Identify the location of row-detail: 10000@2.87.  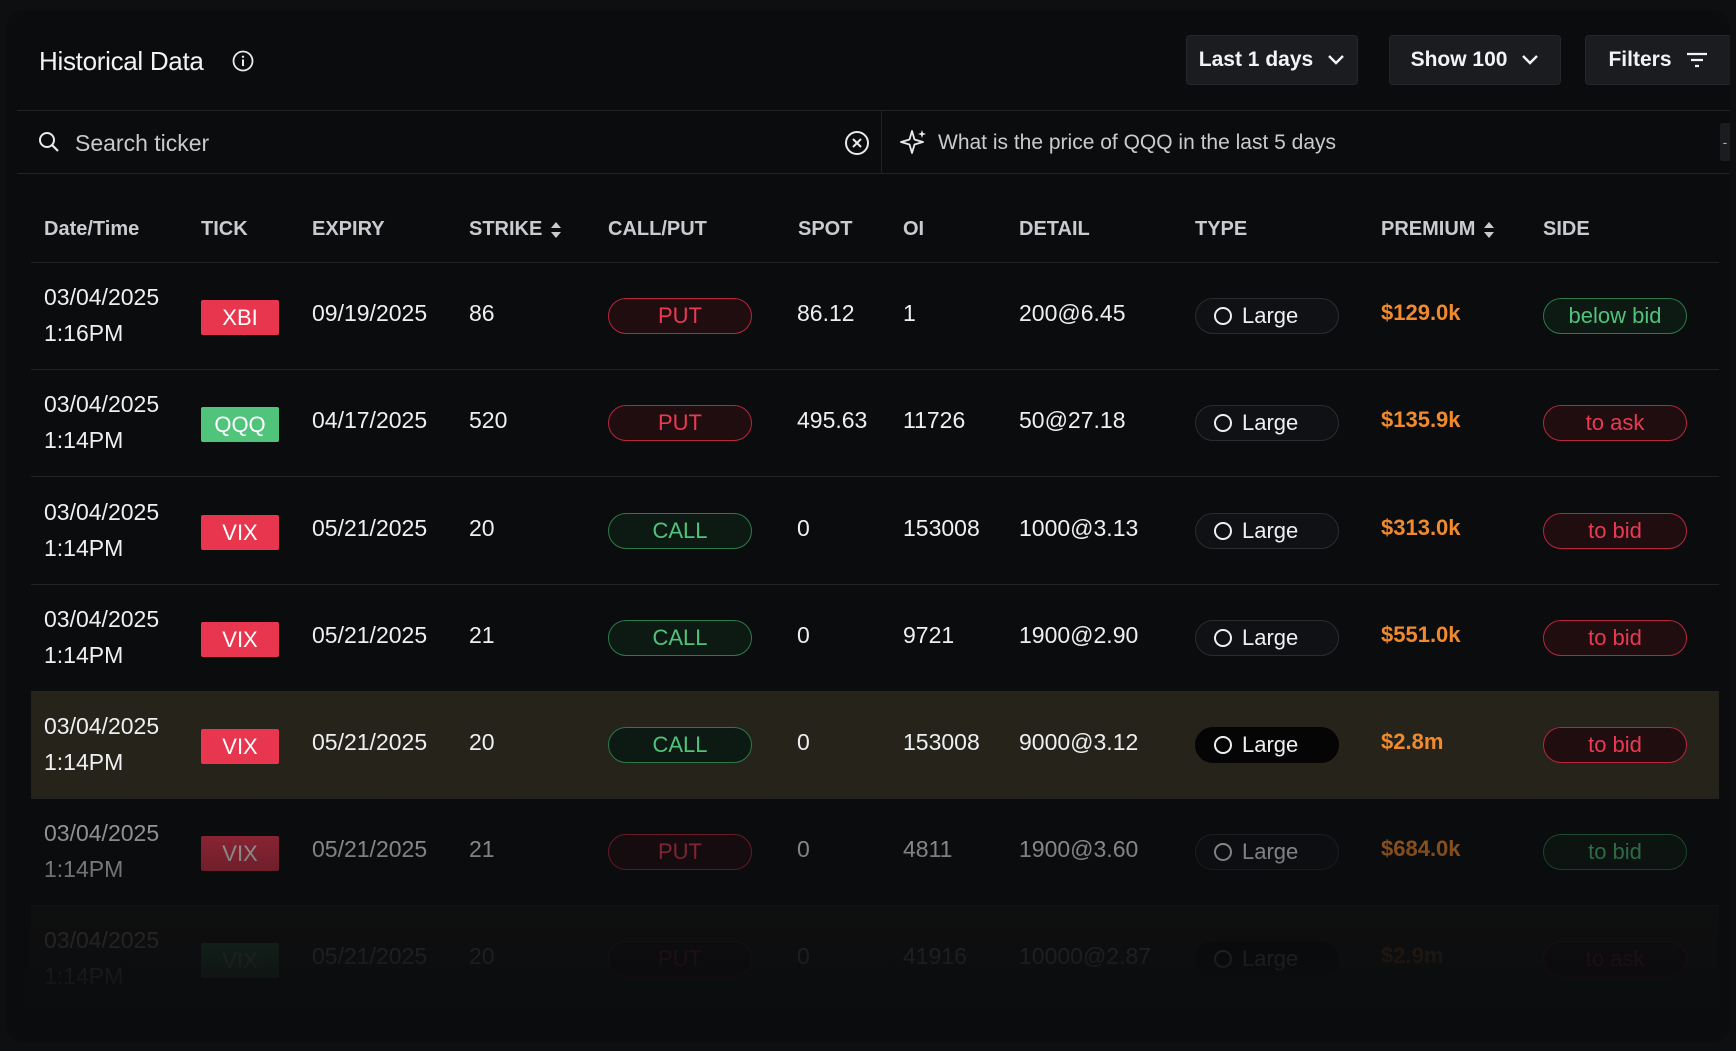
(1085, 956).